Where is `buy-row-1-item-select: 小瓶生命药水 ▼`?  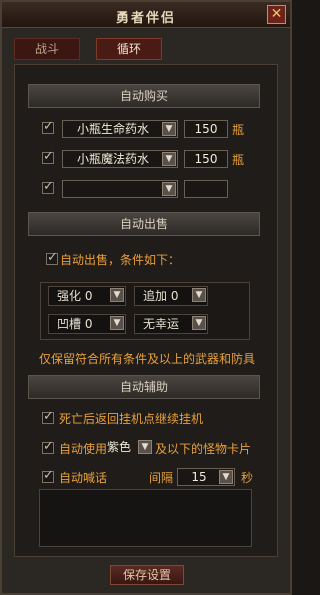
buy-row-1-item-select: 小瓶生命药水 ▼ is located at coordinates (120, 129).